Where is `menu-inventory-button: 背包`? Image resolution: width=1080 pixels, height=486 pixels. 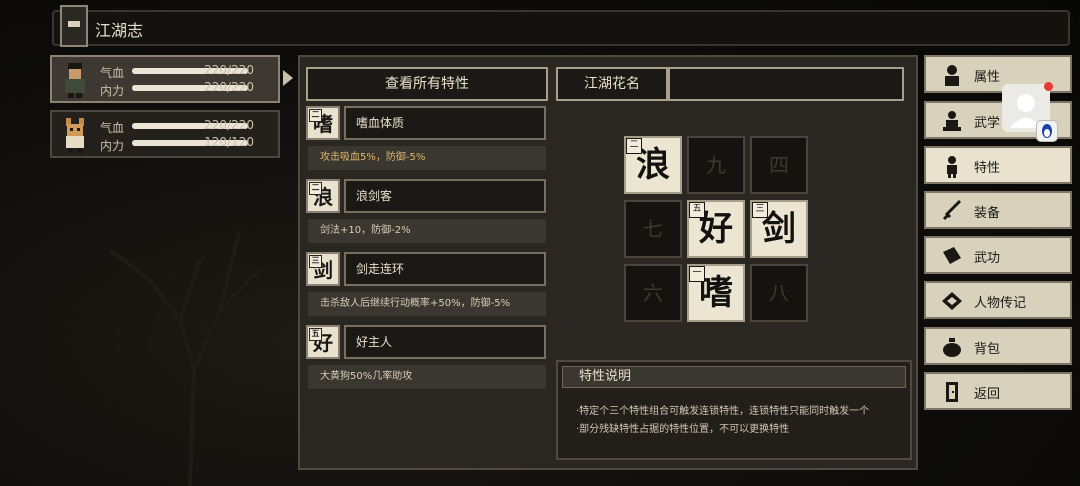
menu-inventory-button: 背包 is located at coordinates (998, 346).